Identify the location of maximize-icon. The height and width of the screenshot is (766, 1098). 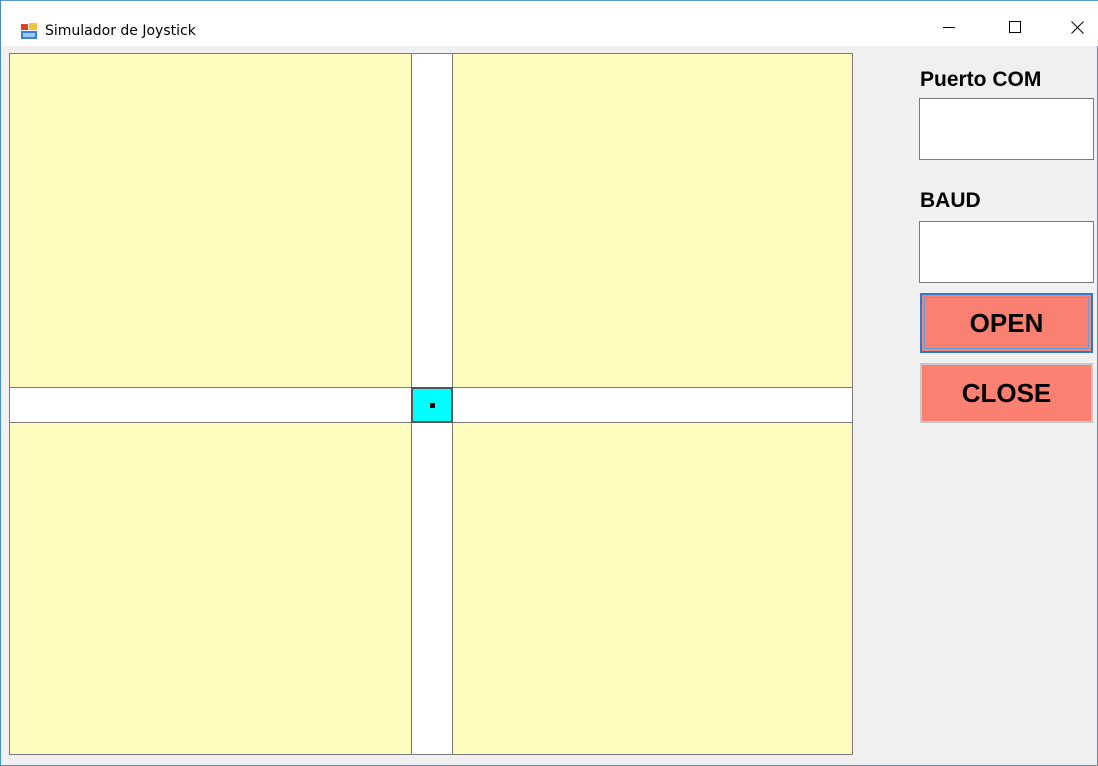
(1015, 27).